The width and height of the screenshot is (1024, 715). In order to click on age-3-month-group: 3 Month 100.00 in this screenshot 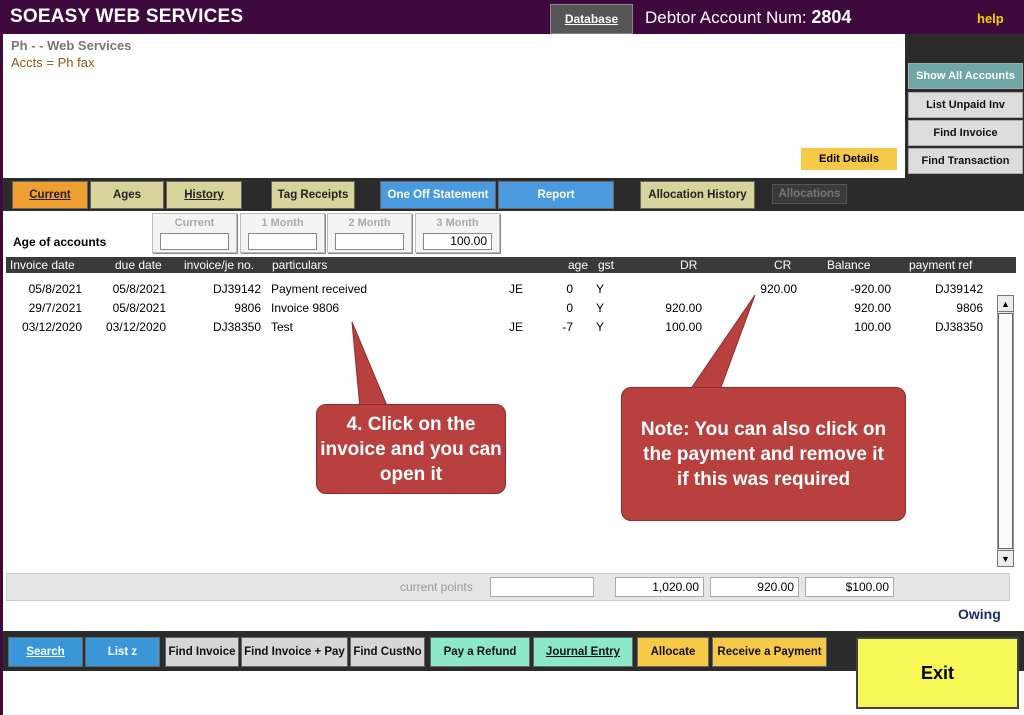, I will do `click(457, 233)`.